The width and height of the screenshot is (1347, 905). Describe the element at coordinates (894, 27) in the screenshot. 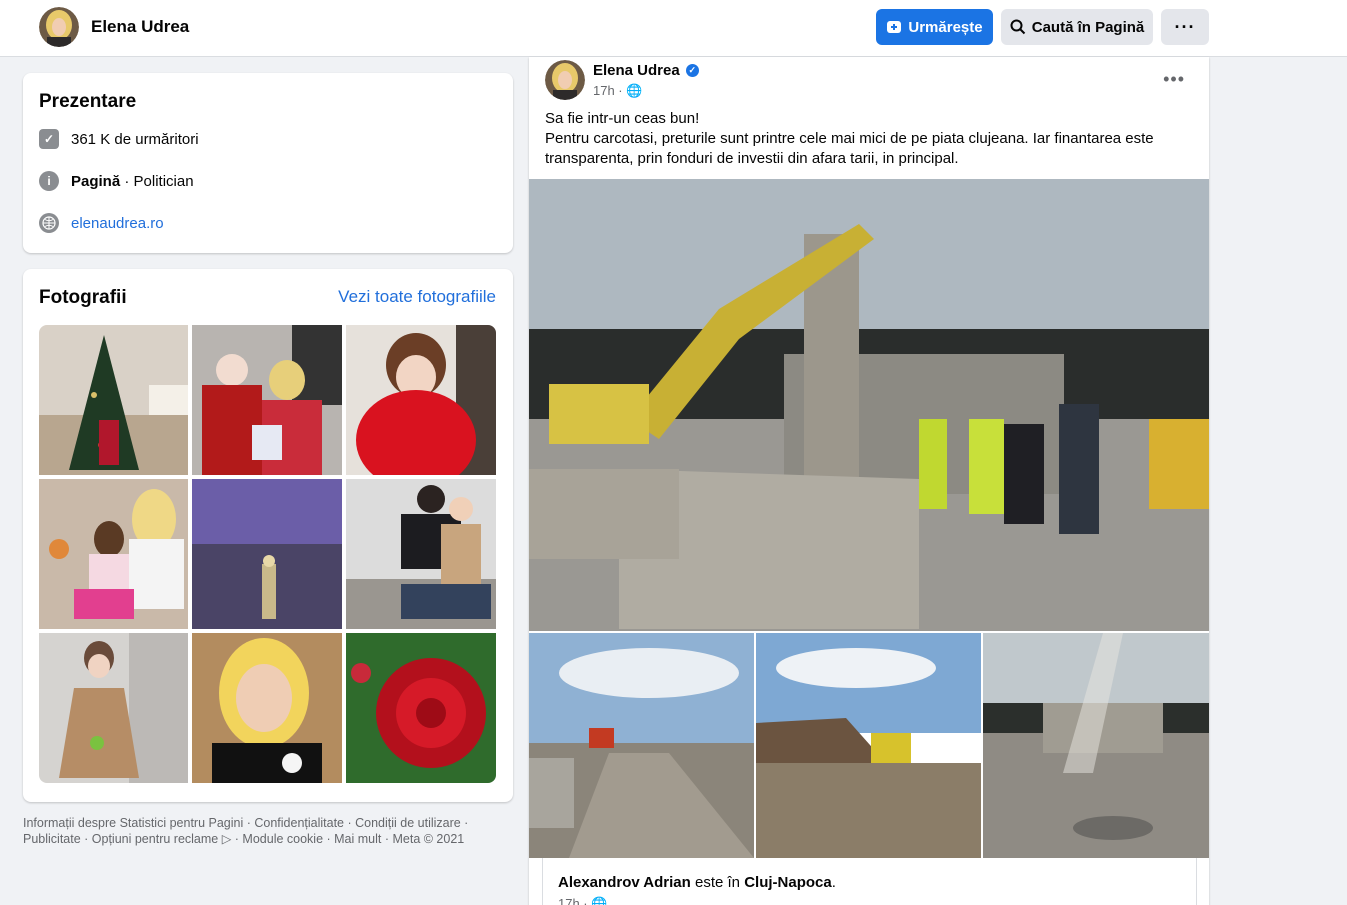

I see `follow-icon` at that location.